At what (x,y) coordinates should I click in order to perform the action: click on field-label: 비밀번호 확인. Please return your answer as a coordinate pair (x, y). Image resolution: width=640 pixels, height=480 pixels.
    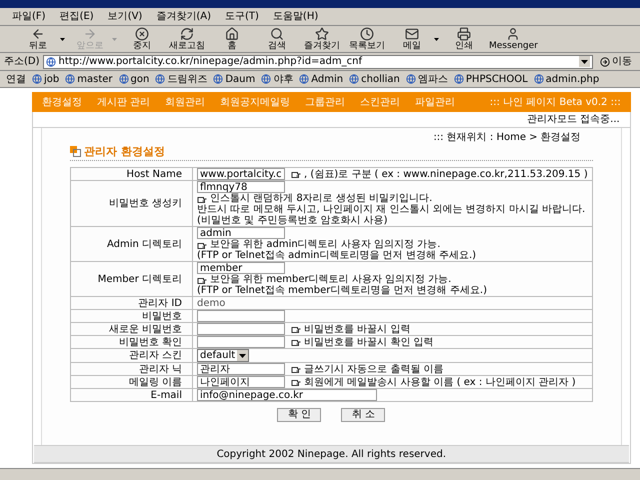
    Looking at the image, I should click on (150, 342).